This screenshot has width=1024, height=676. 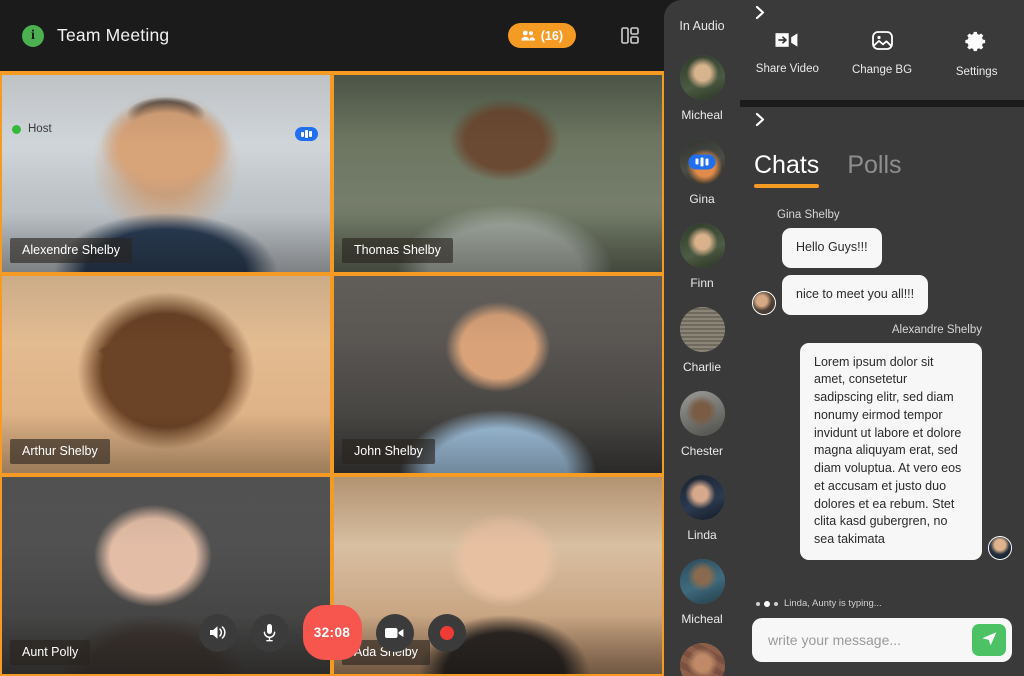 What do you see at coordinates (702, 26) in the screenshot?
I see `in-audio-label: In Audio` at bounding box center [702, 26].